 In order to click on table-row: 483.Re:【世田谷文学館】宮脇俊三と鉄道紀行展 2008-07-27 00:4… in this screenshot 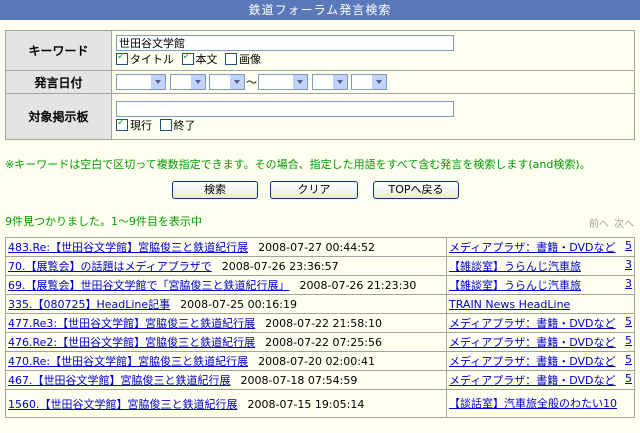, I will do `click(320, 247)`.